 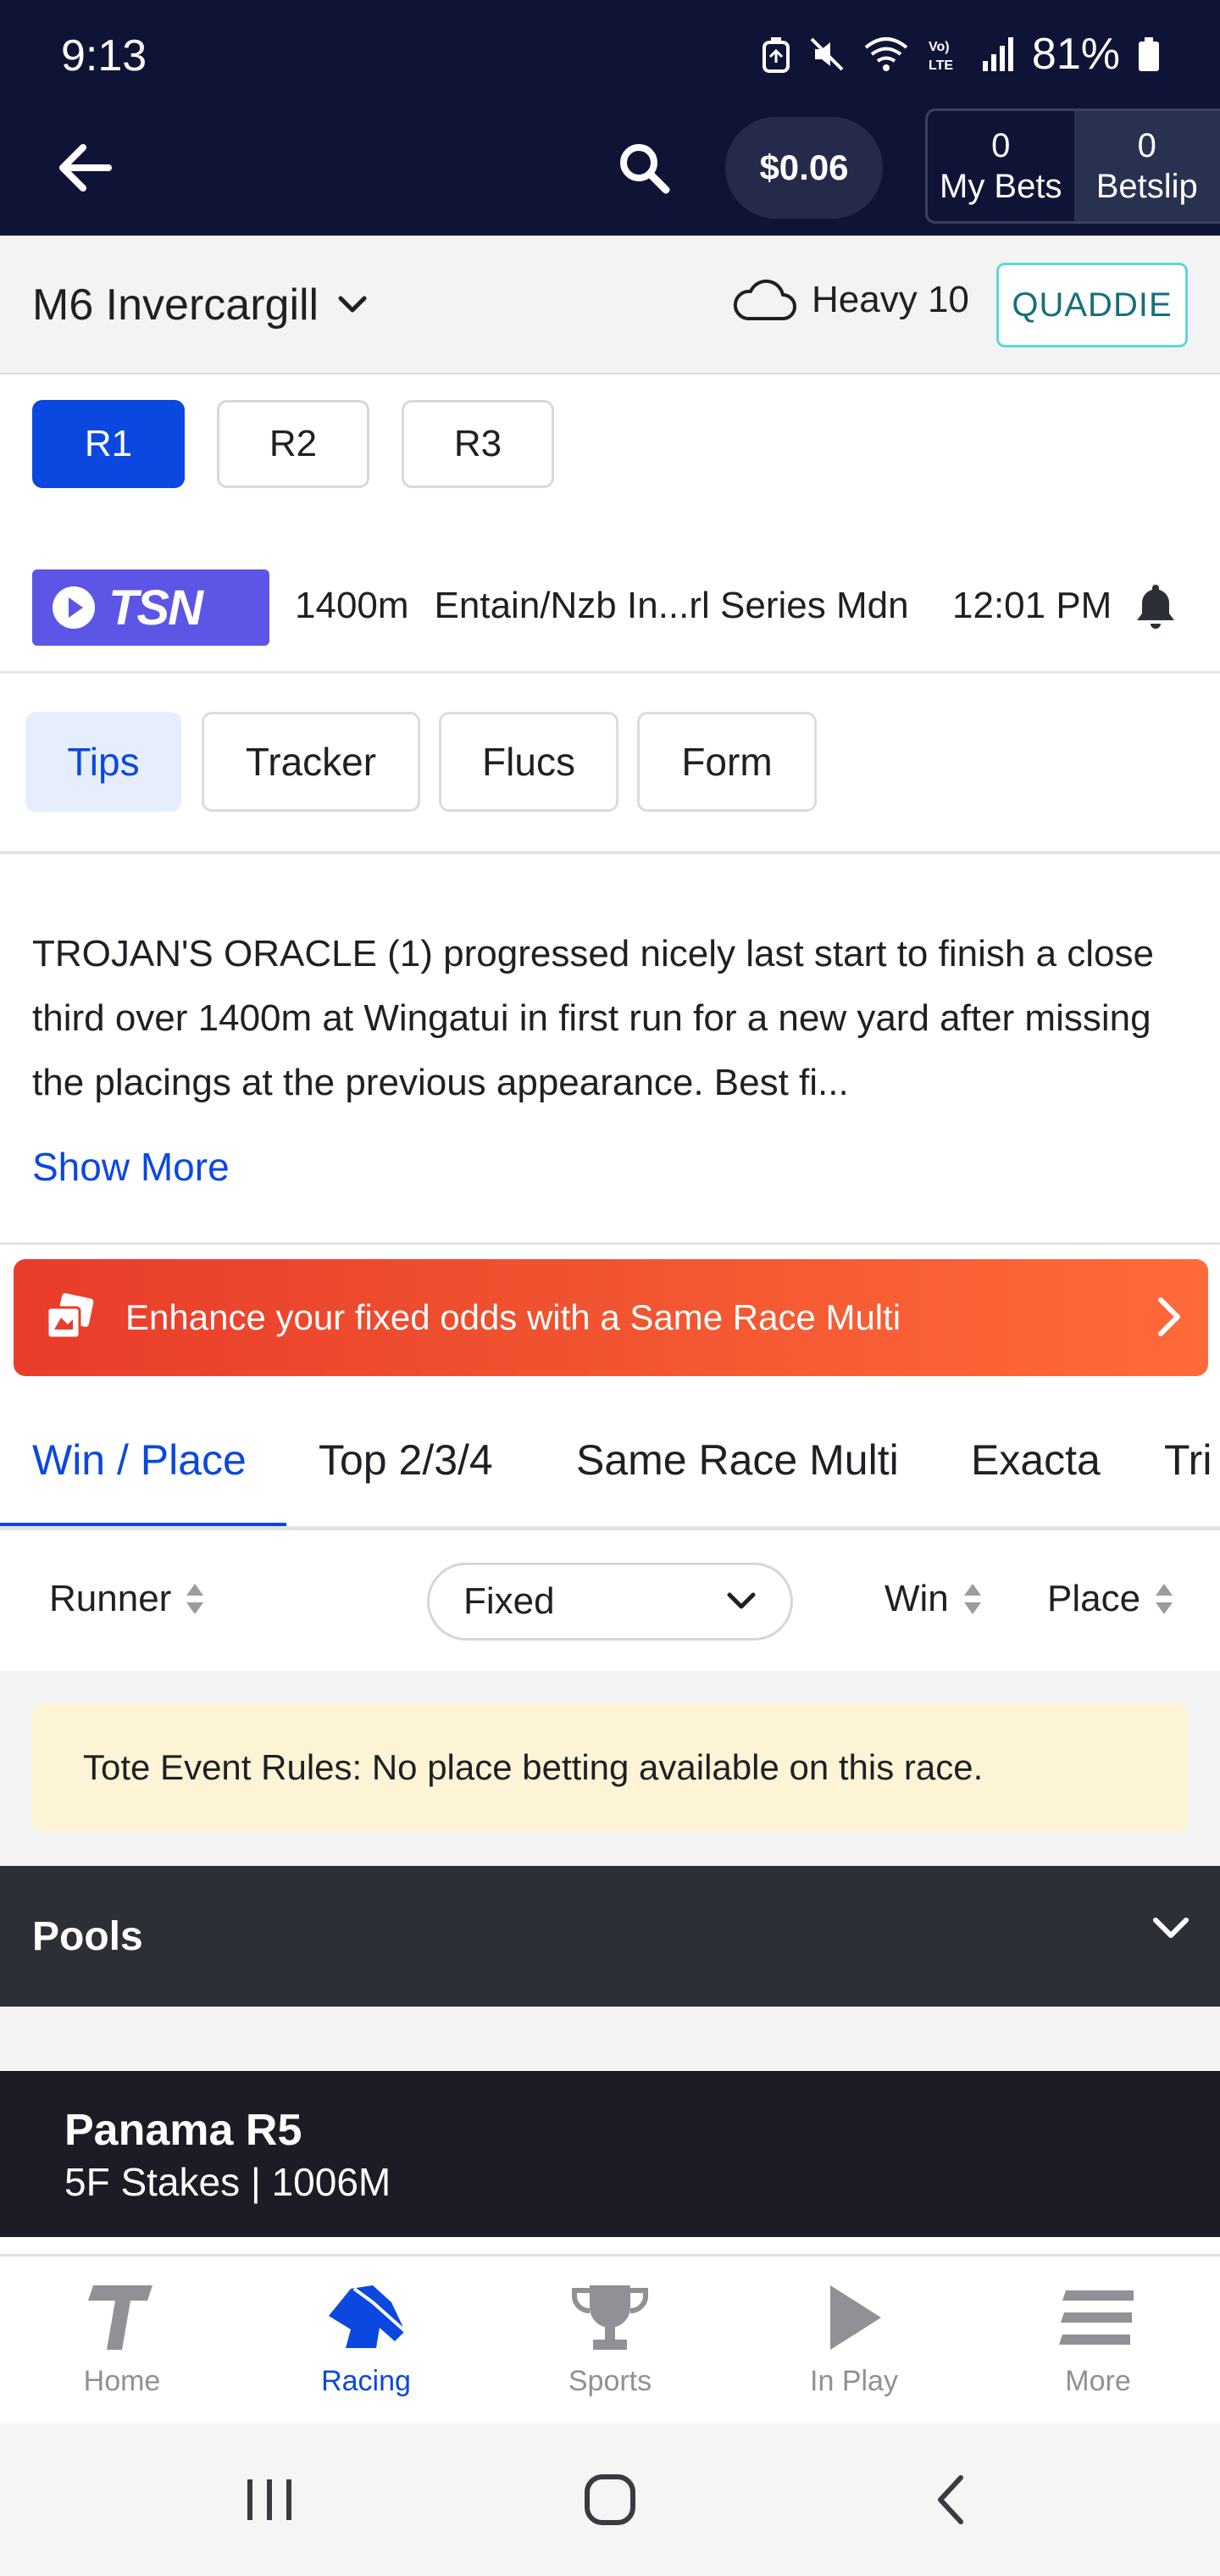 I want to click on race-info: 1400m Entain/Nzb In...rl Series Mdn, so click(x=602, y=606).